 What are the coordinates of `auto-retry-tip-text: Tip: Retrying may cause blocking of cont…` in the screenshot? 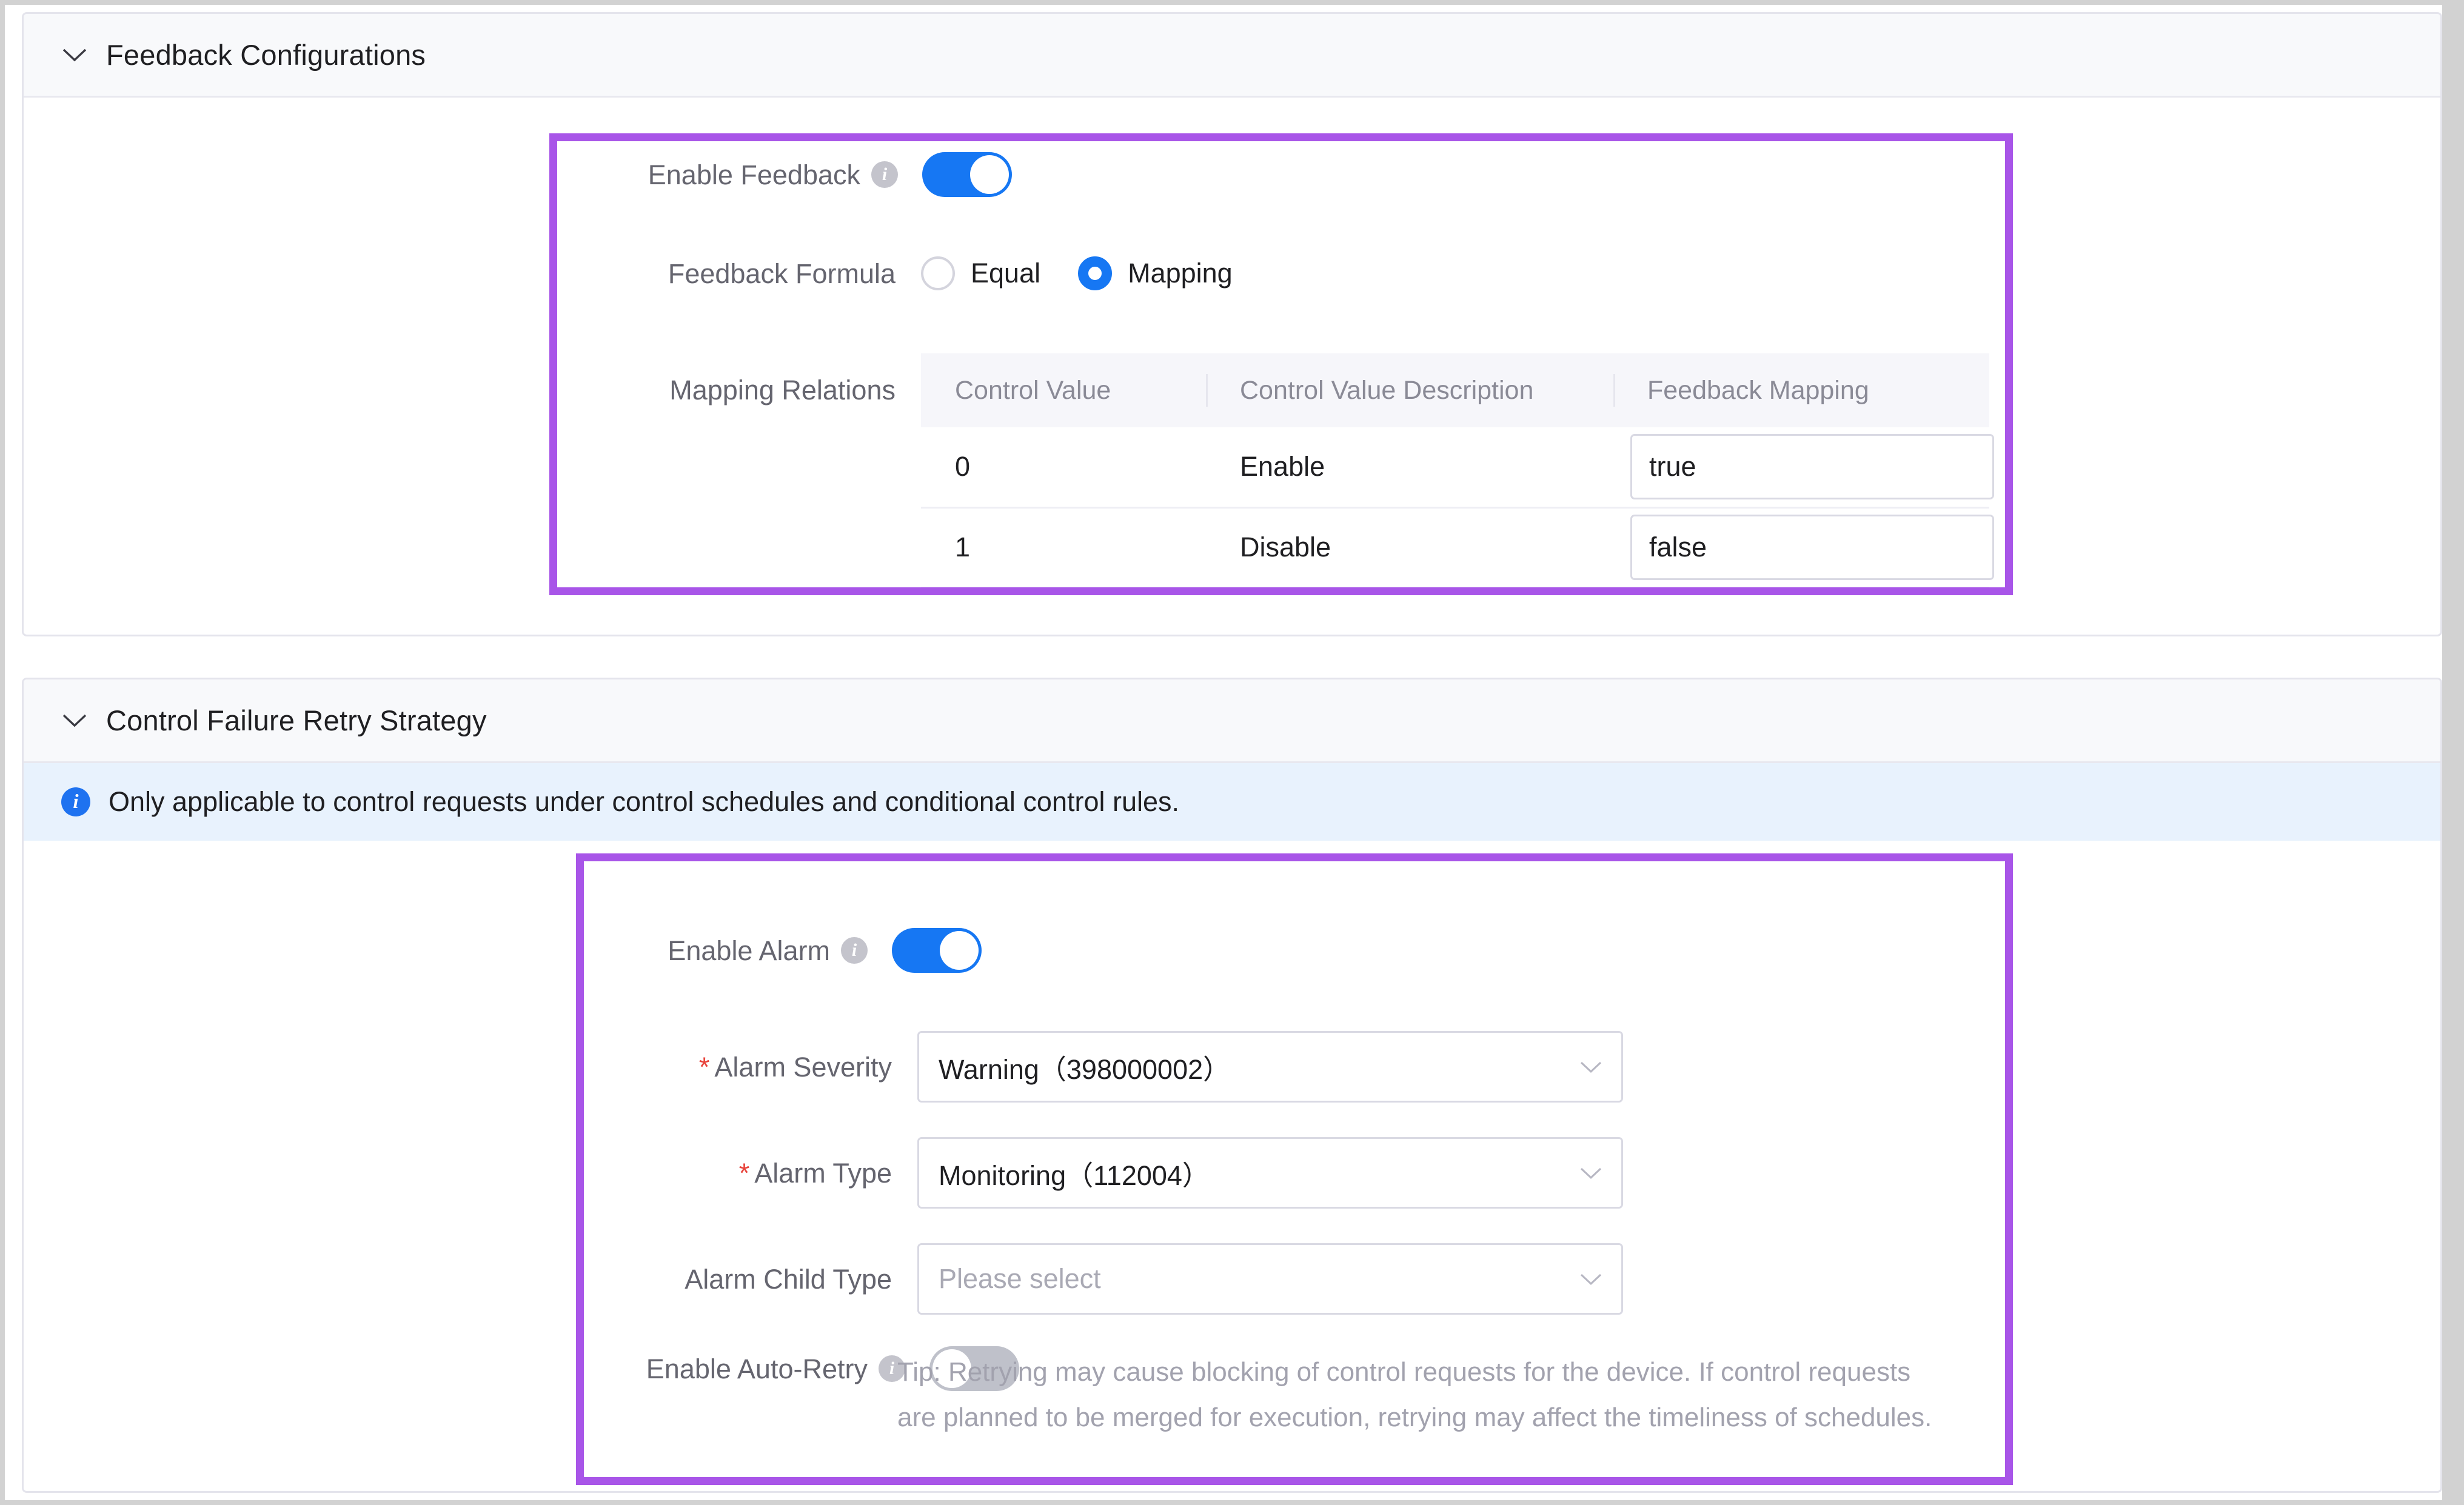 It's located at (1414, 1395).